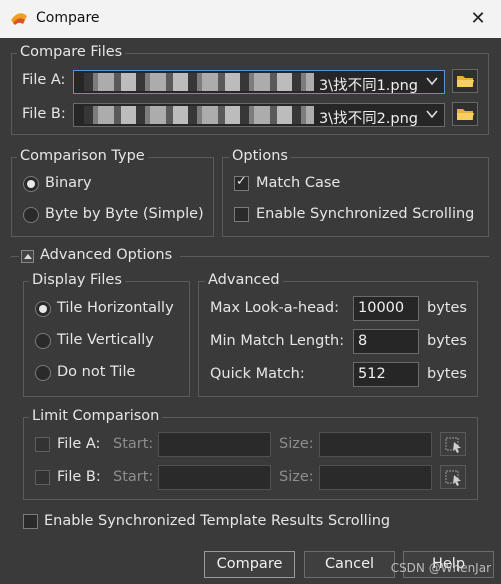 The width and height of the screenshot is (501, 584). I want to click on max-lookahead-label: Max Look-a-head:, so click(274, 308).